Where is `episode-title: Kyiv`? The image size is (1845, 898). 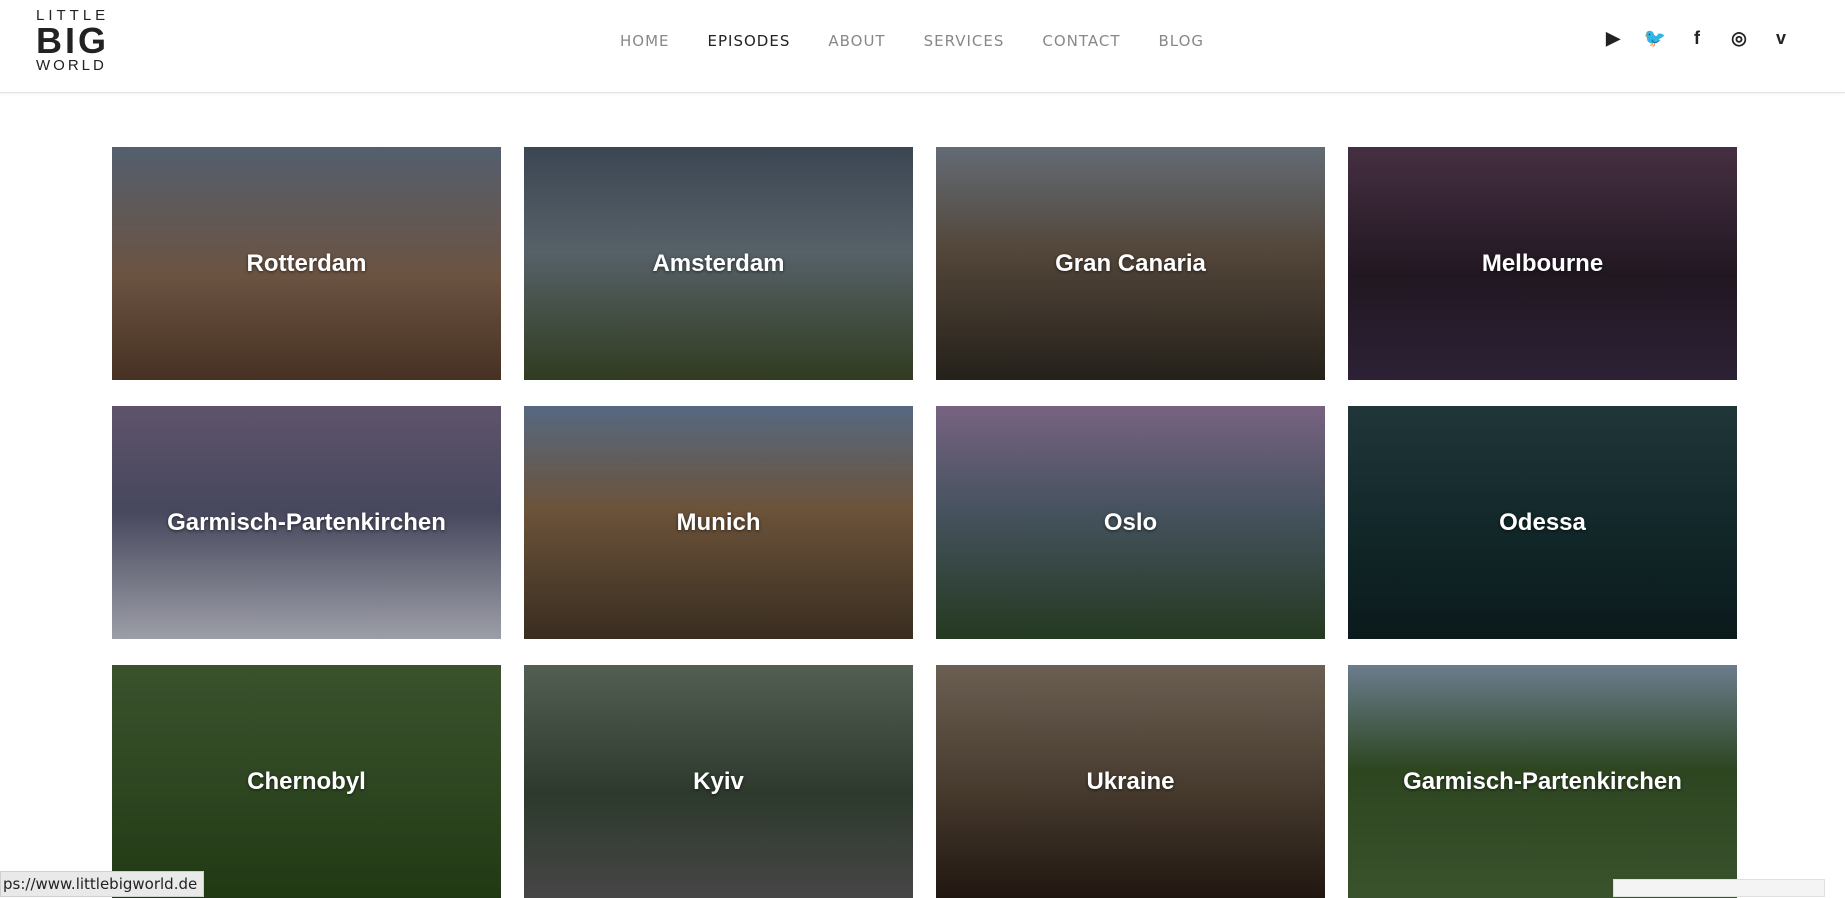 episode-title: Kyiv is located at coordinates (718, 781).